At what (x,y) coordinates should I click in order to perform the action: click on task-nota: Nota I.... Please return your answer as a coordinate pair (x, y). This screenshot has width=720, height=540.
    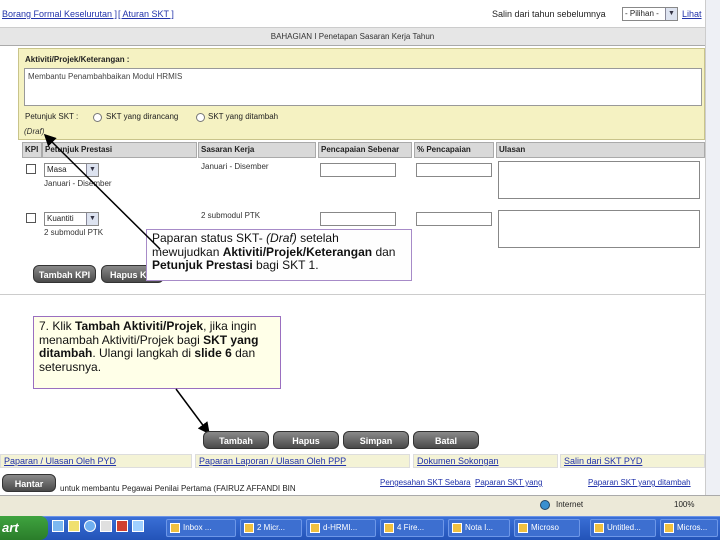
    Looking at the image, I should click on (479, 528).